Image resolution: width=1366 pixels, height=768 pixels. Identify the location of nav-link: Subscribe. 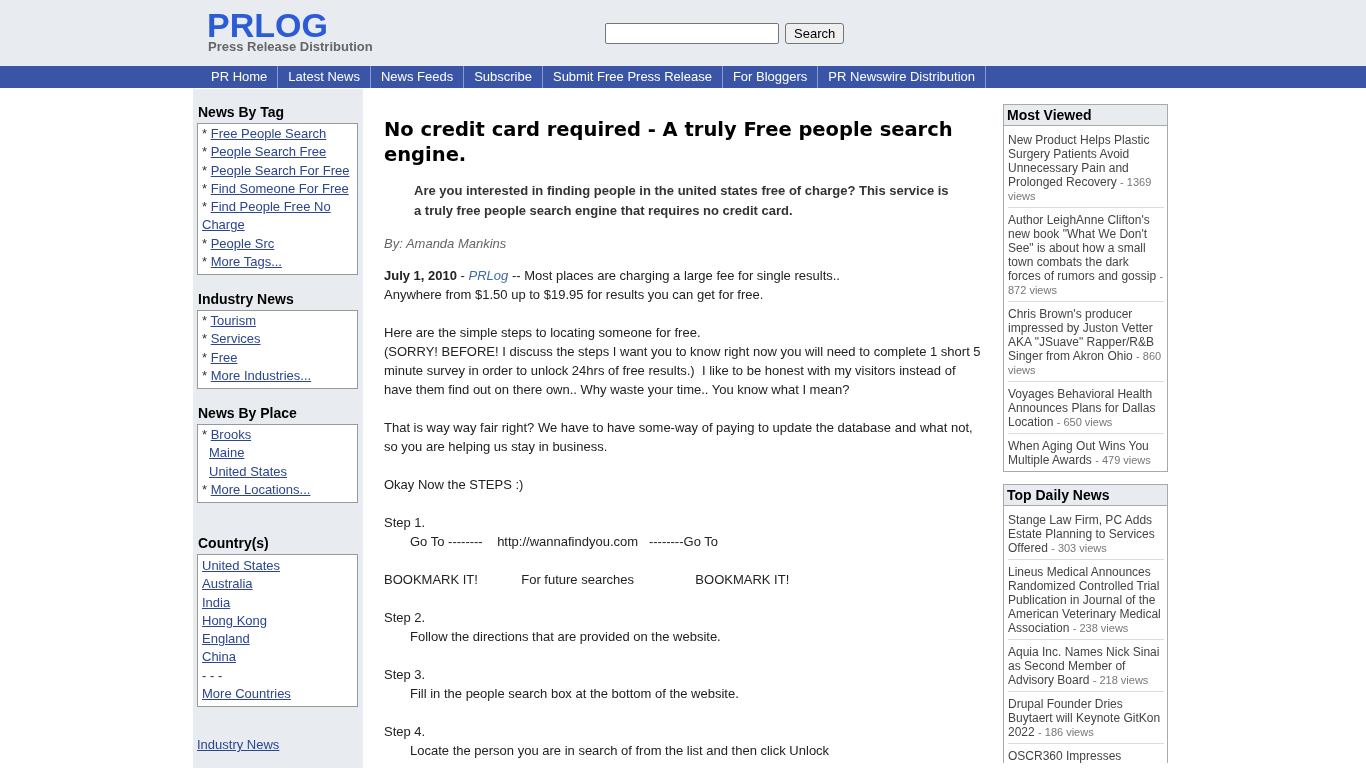
(503, 77).